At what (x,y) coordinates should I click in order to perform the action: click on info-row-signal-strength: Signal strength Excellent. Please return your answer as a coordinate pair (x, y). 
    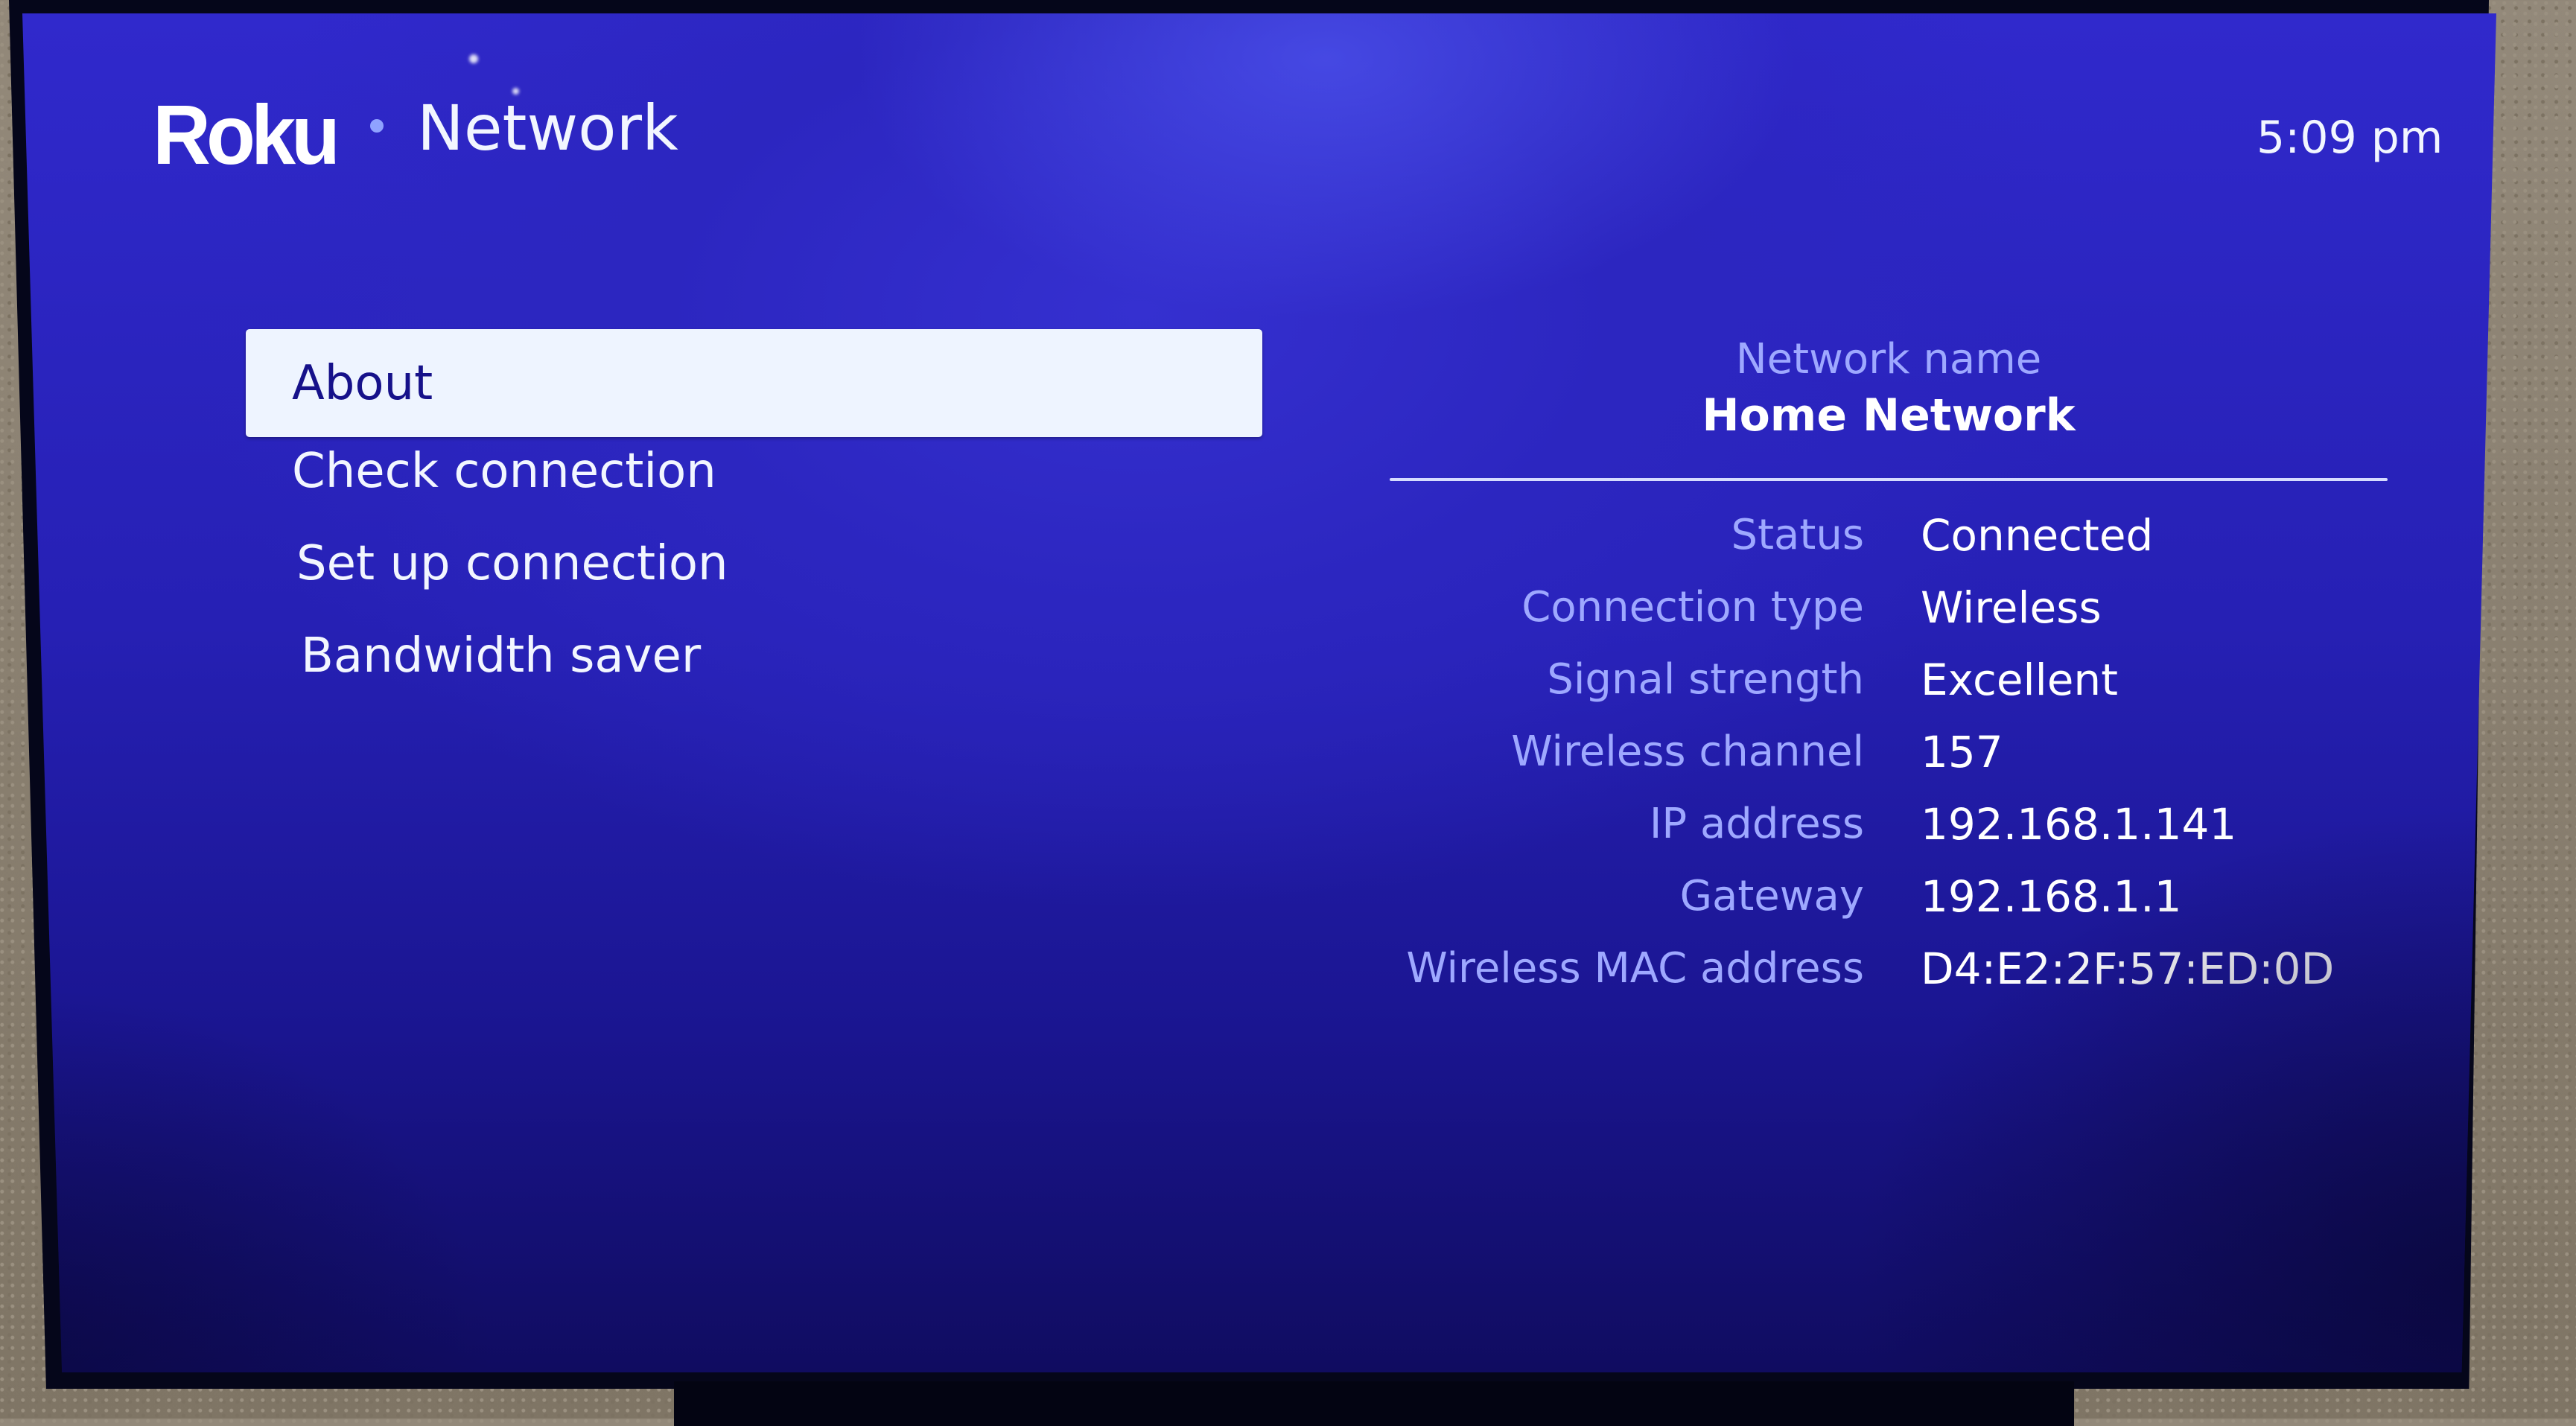
    Looking at the image, I should click on (1889, 679).